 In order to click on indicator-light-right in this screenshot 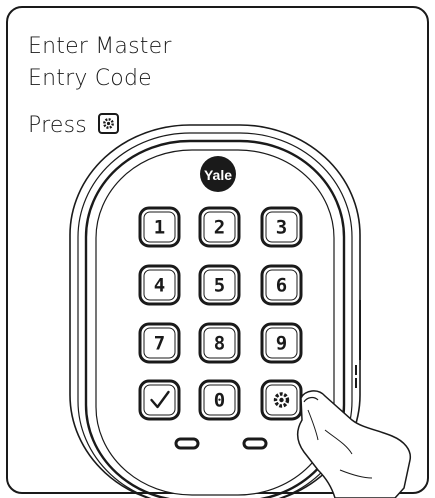, I will do `click(255, 443)`.